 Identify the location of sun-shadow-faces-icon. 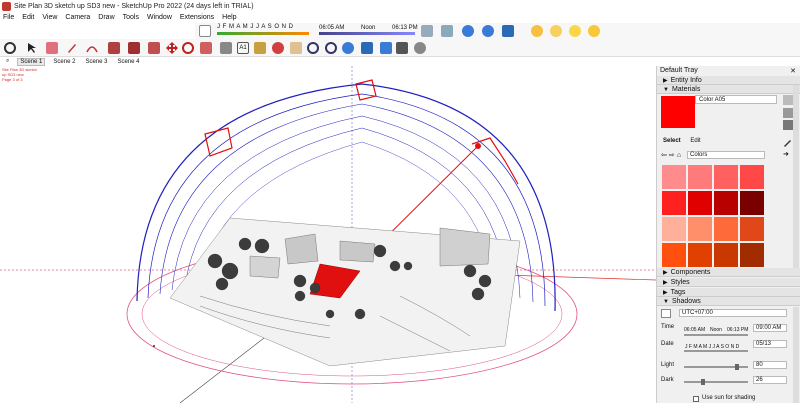
(556, 31).